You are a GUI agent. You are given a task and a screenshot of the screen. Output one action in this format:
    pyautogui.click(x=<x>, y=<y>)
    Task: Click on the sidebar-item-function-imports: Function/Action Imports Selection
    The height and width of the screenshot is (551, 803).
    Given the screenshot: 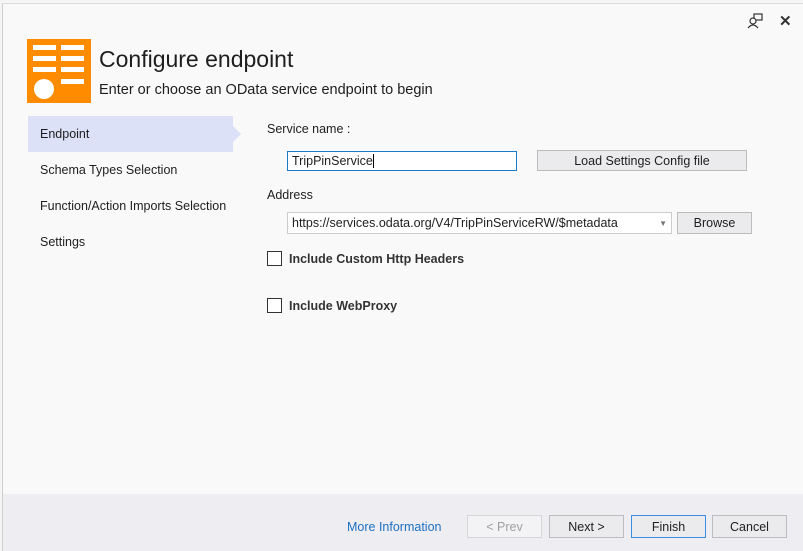 What is the action you would take?
    pyautogui.click(x=130, y=206)
    